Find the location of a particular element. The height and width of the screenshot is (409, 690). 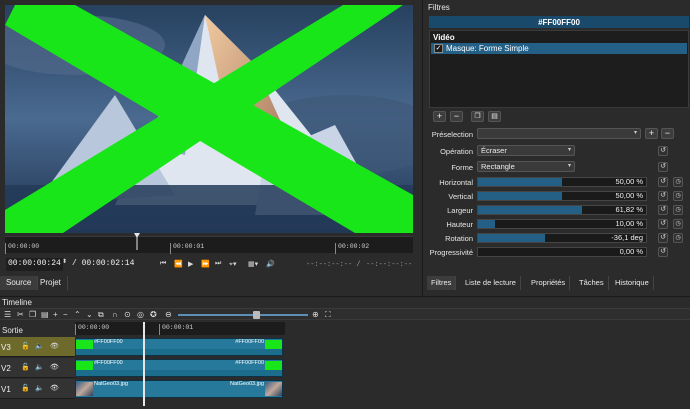

overwrite-icon: ⌄ is located at coordinates (89, 314).